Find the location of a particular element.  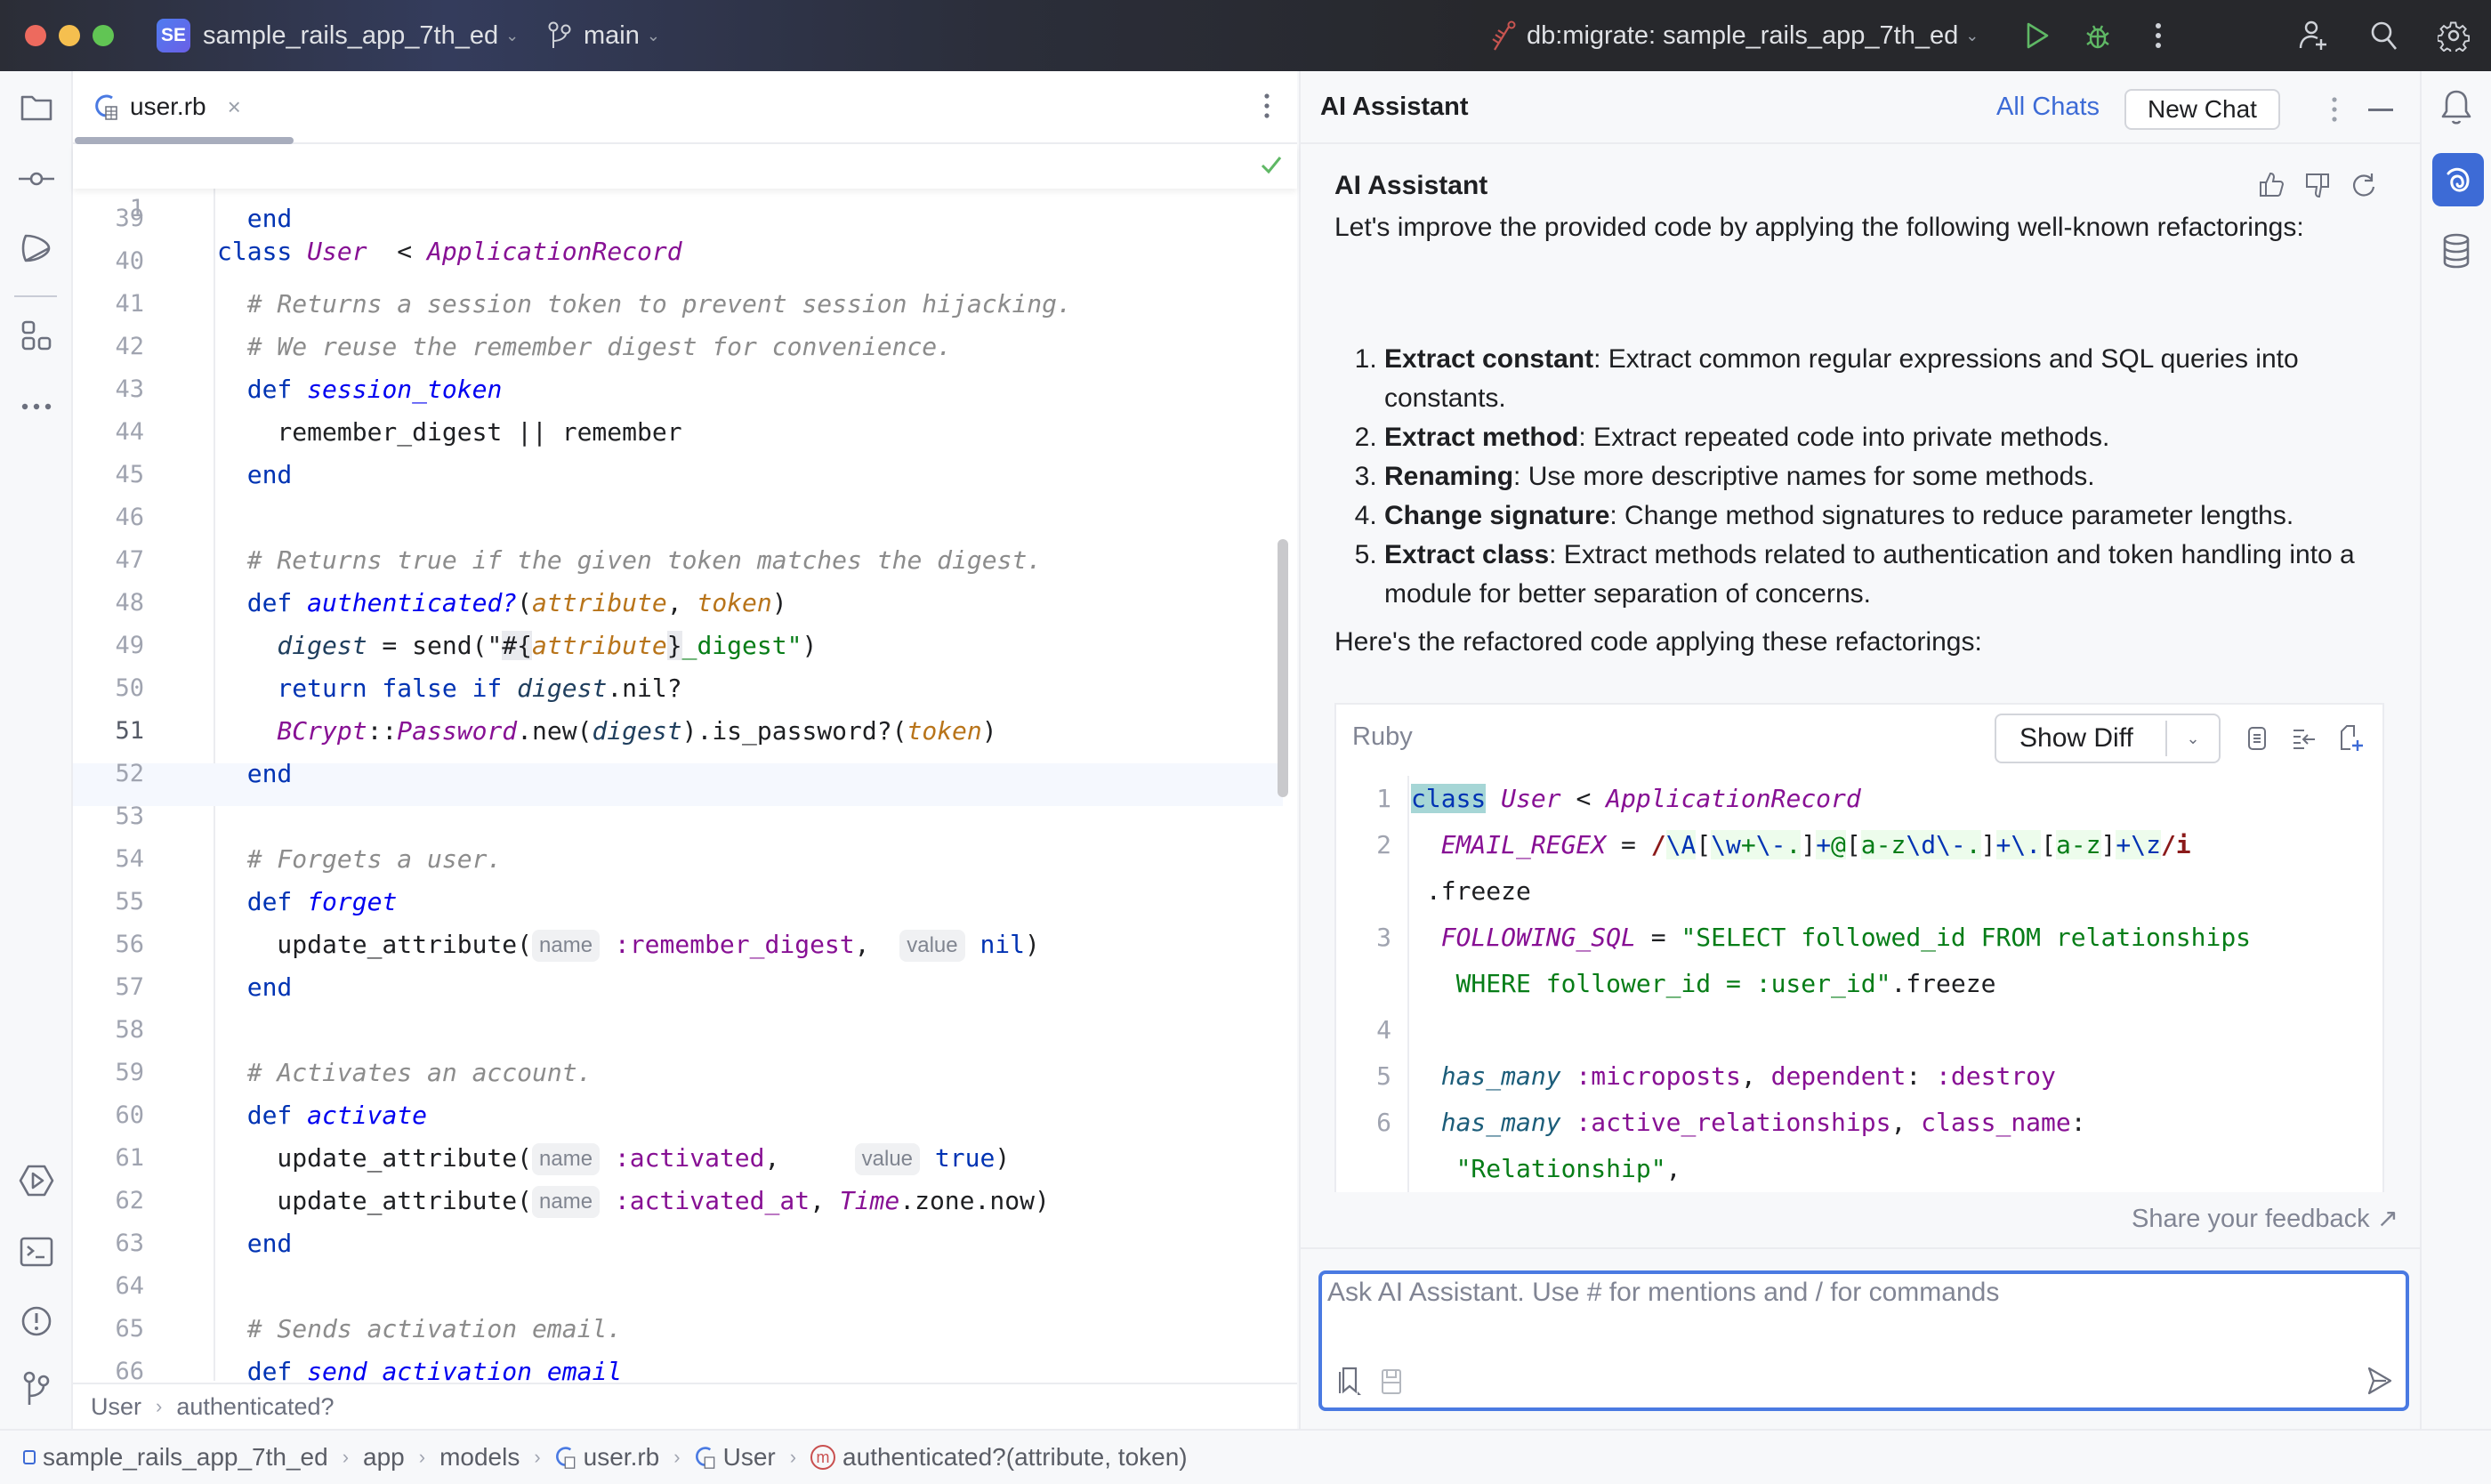

project-folder-icon is located at coordinates (36, 107).